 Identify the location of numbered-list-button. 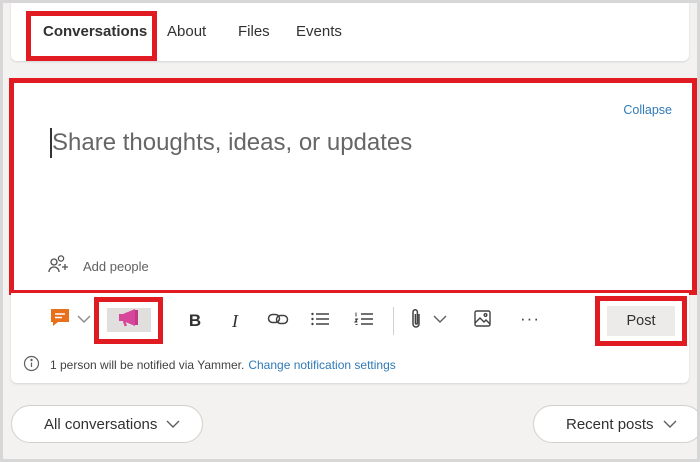
(364, 321).